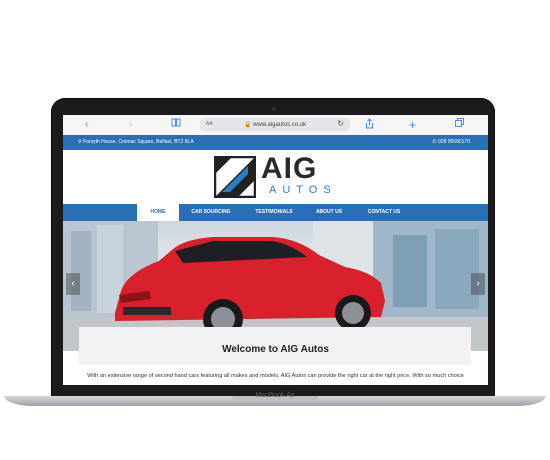 The width and height of the screenshot is (550, 460). I want to click on url-text: 🔒 www.aigautos.co.uk, so click(275, 124).